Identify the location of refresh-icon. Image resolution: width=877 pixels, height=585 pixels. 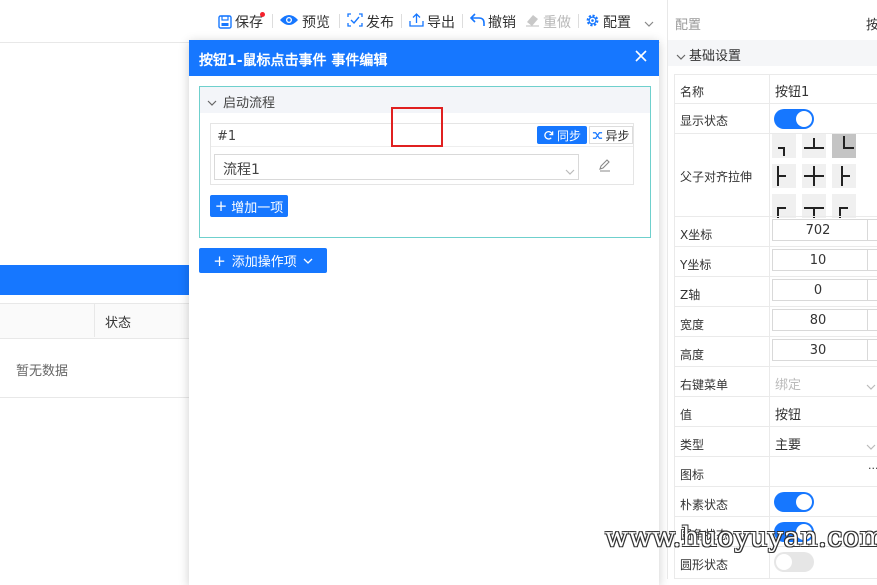
(548, 135).